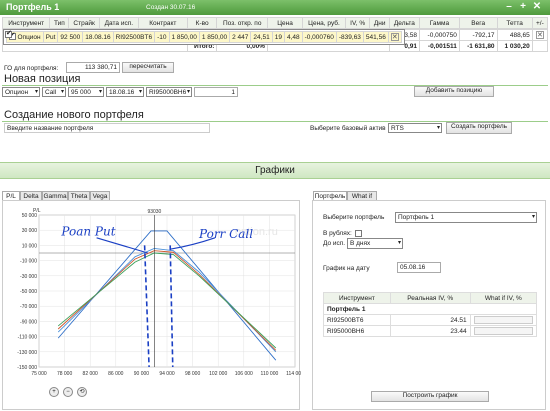 The height and width of the screenshot is (411, 550). Describe the element at coordinates (125, 92) in the screenshot. I see `date-select: 18.08.16 ▾` at that location.